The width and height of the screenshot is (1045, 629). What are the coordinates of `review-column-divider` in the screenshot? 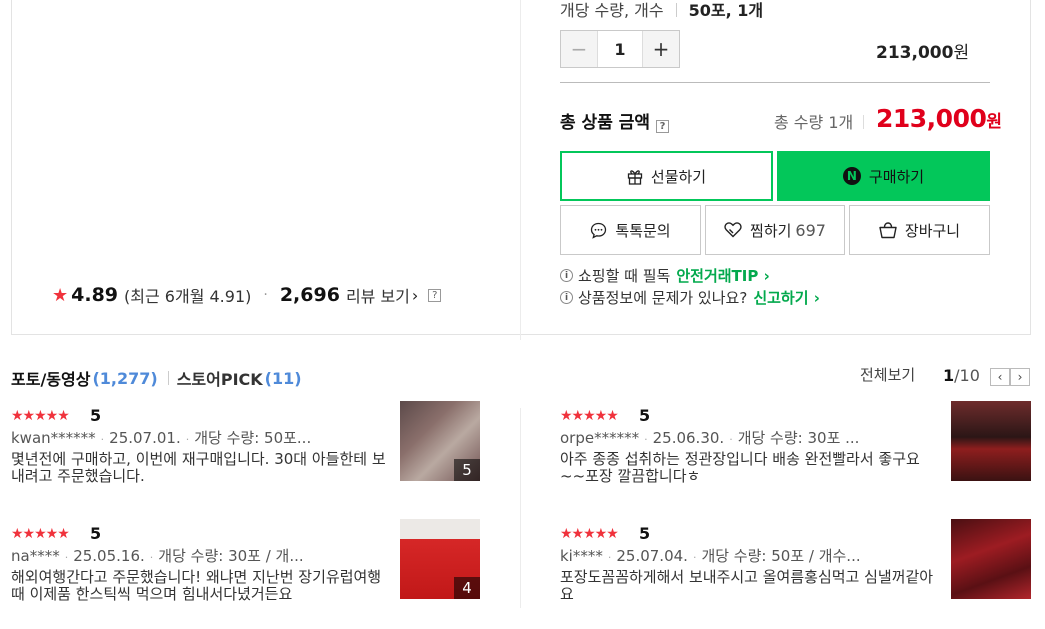 It's located at (520, 508).